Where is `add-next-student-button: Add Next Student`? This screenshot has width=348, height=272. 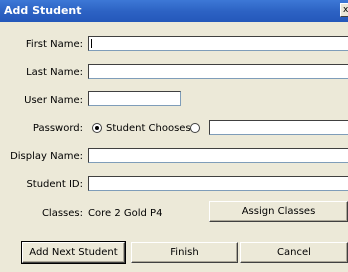 add-next-student-button: Add Next Student is located at coordinates (73, 252).